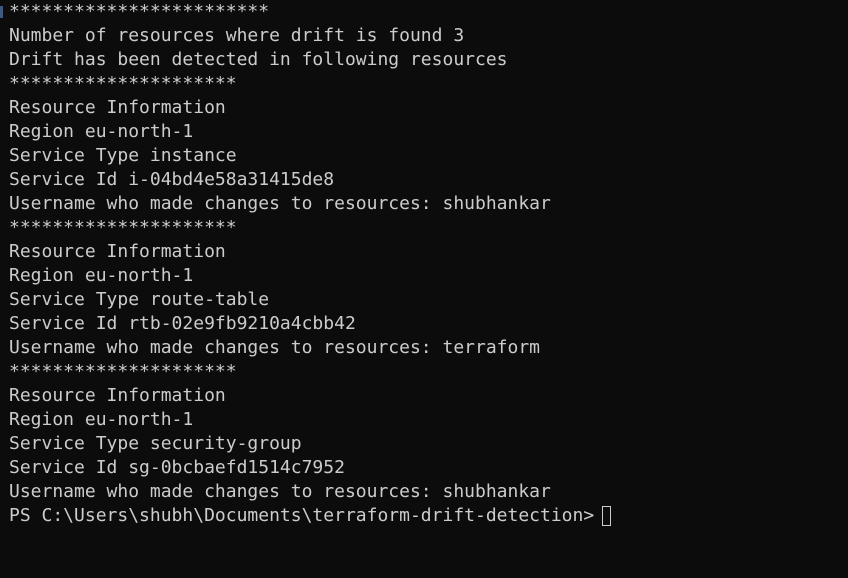 The height and width of the screenshot is (578, 848). What do you see at coordinates (139, 299) in the screenshot?
I see `output-line: Service Type route-table` at bounding box center [139, 299].